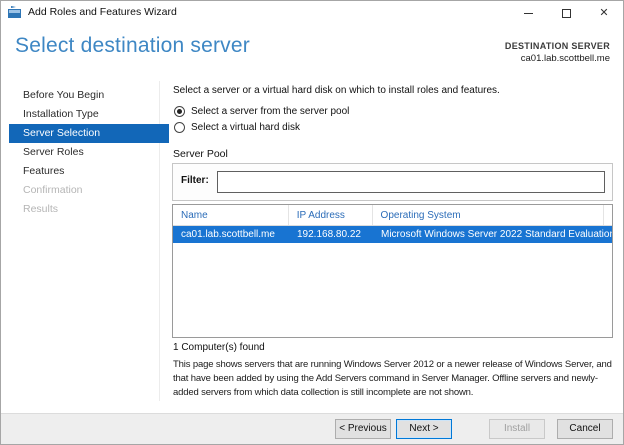  I want to click on filter-panel: Filter:, so click(392, 182).